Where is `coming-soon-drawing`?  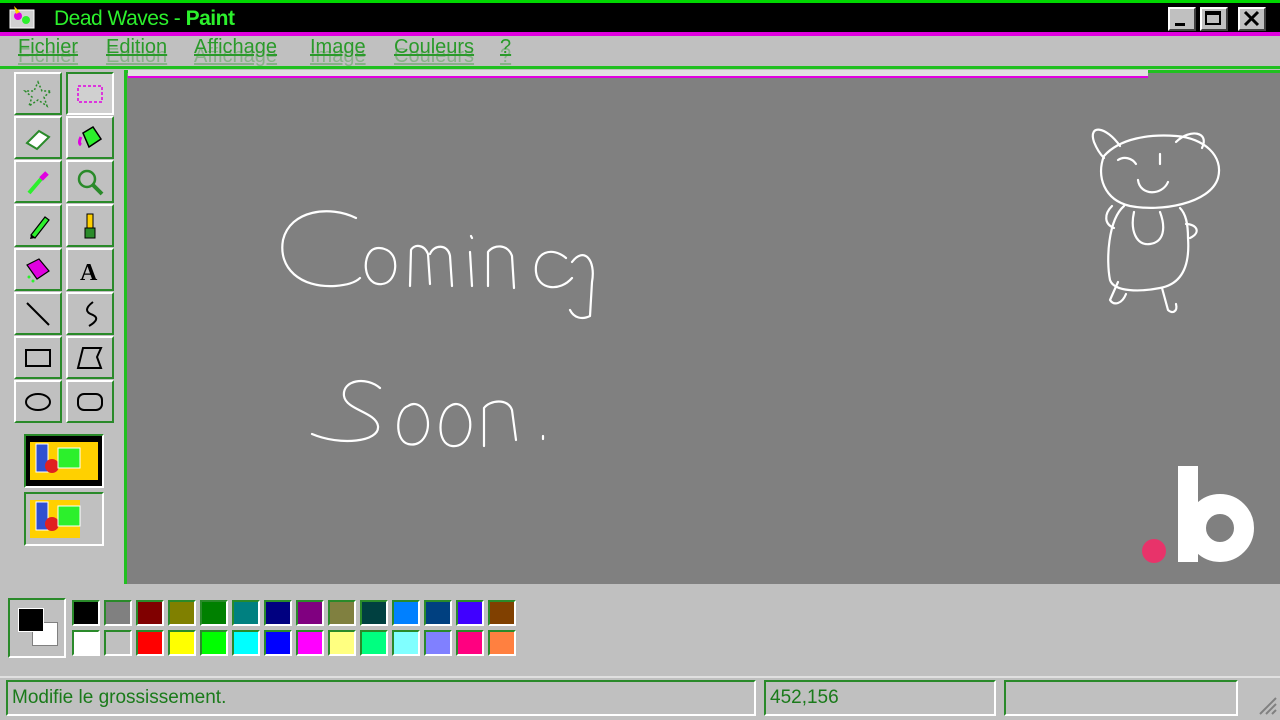 coming-soon-drawing is located at coordinates (437, 329).